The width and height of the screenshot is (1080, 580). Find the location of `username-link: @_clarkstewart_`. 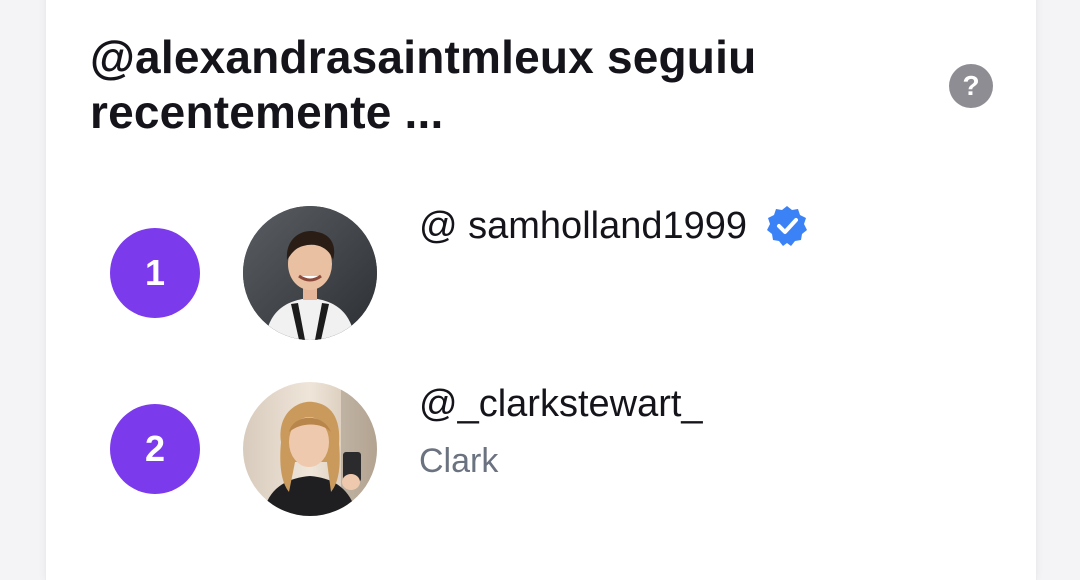

username-link: @_clarkstewart_ is located at coordinates (561, 403).